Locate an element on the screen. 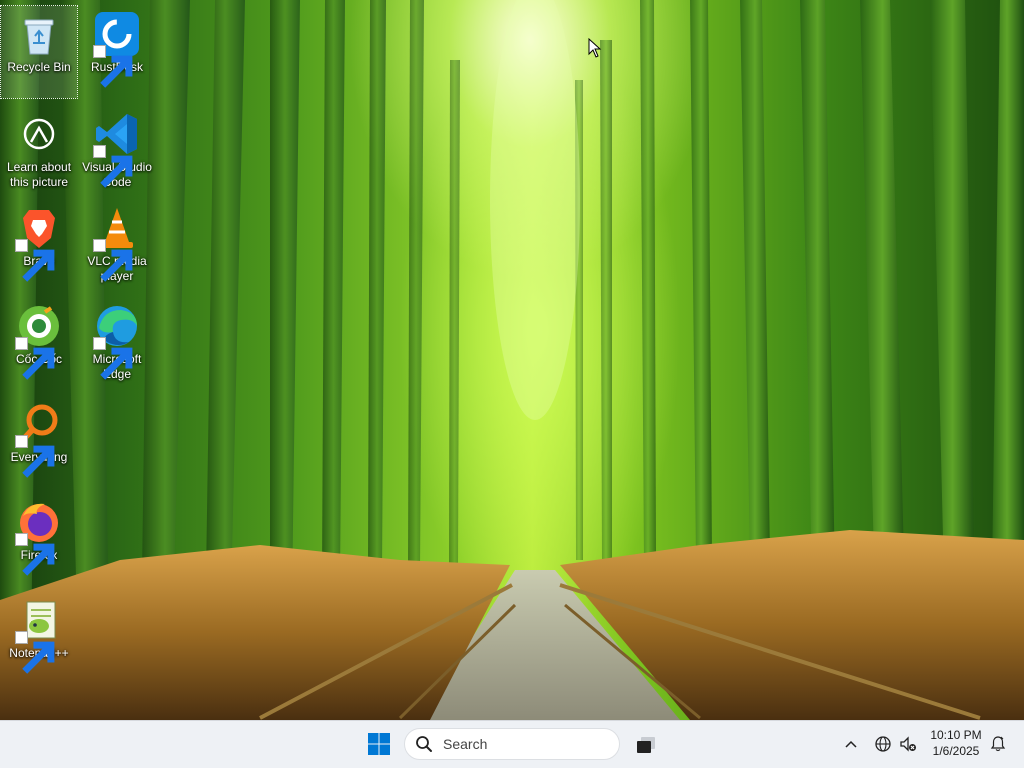 The width and height of the screenshot is (1024, 768). notepadpp-icon is located at coordinates (39, 635).